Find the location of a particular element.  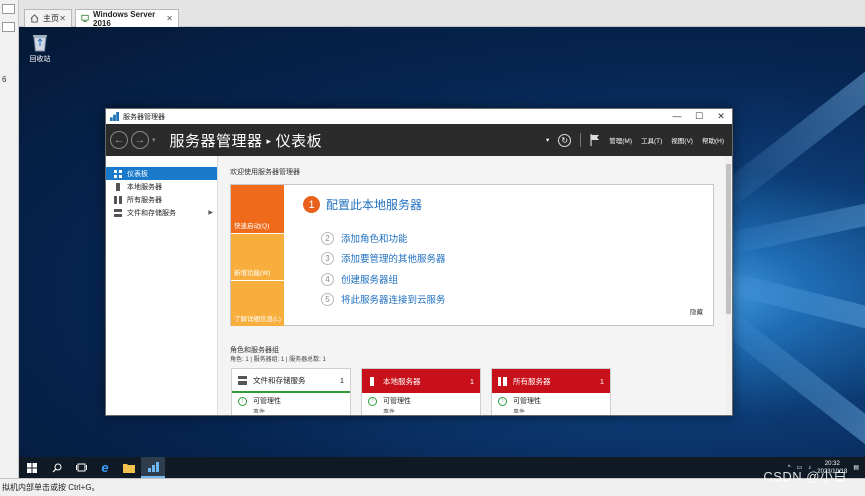

taskbar-explorer is located at coordinates (129, 467).